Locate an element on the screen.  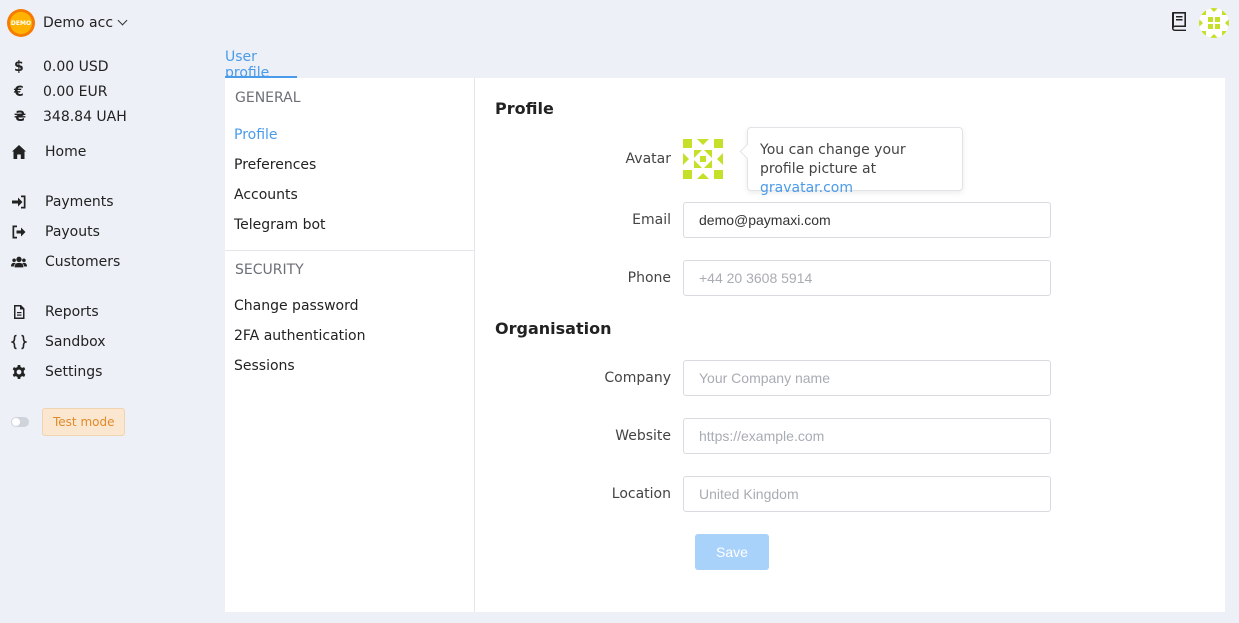
phone-row: Phone is located at coordinates (850, 278).